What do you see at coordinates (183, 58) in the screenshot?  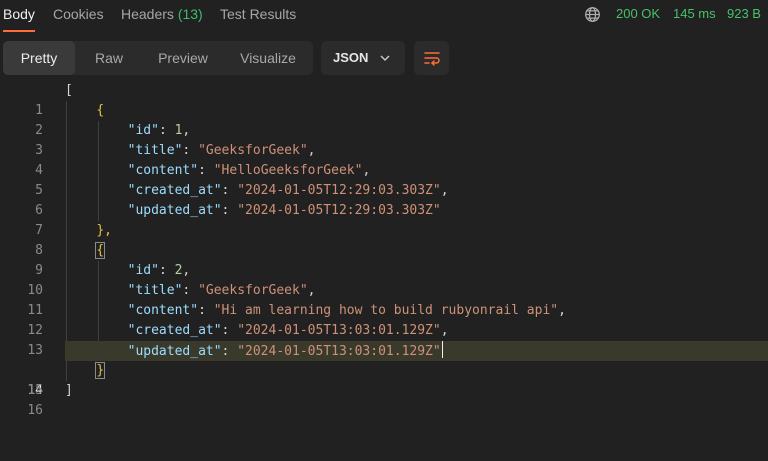 I see `view-preview-button: Preview` at bounding box center [183, 58].